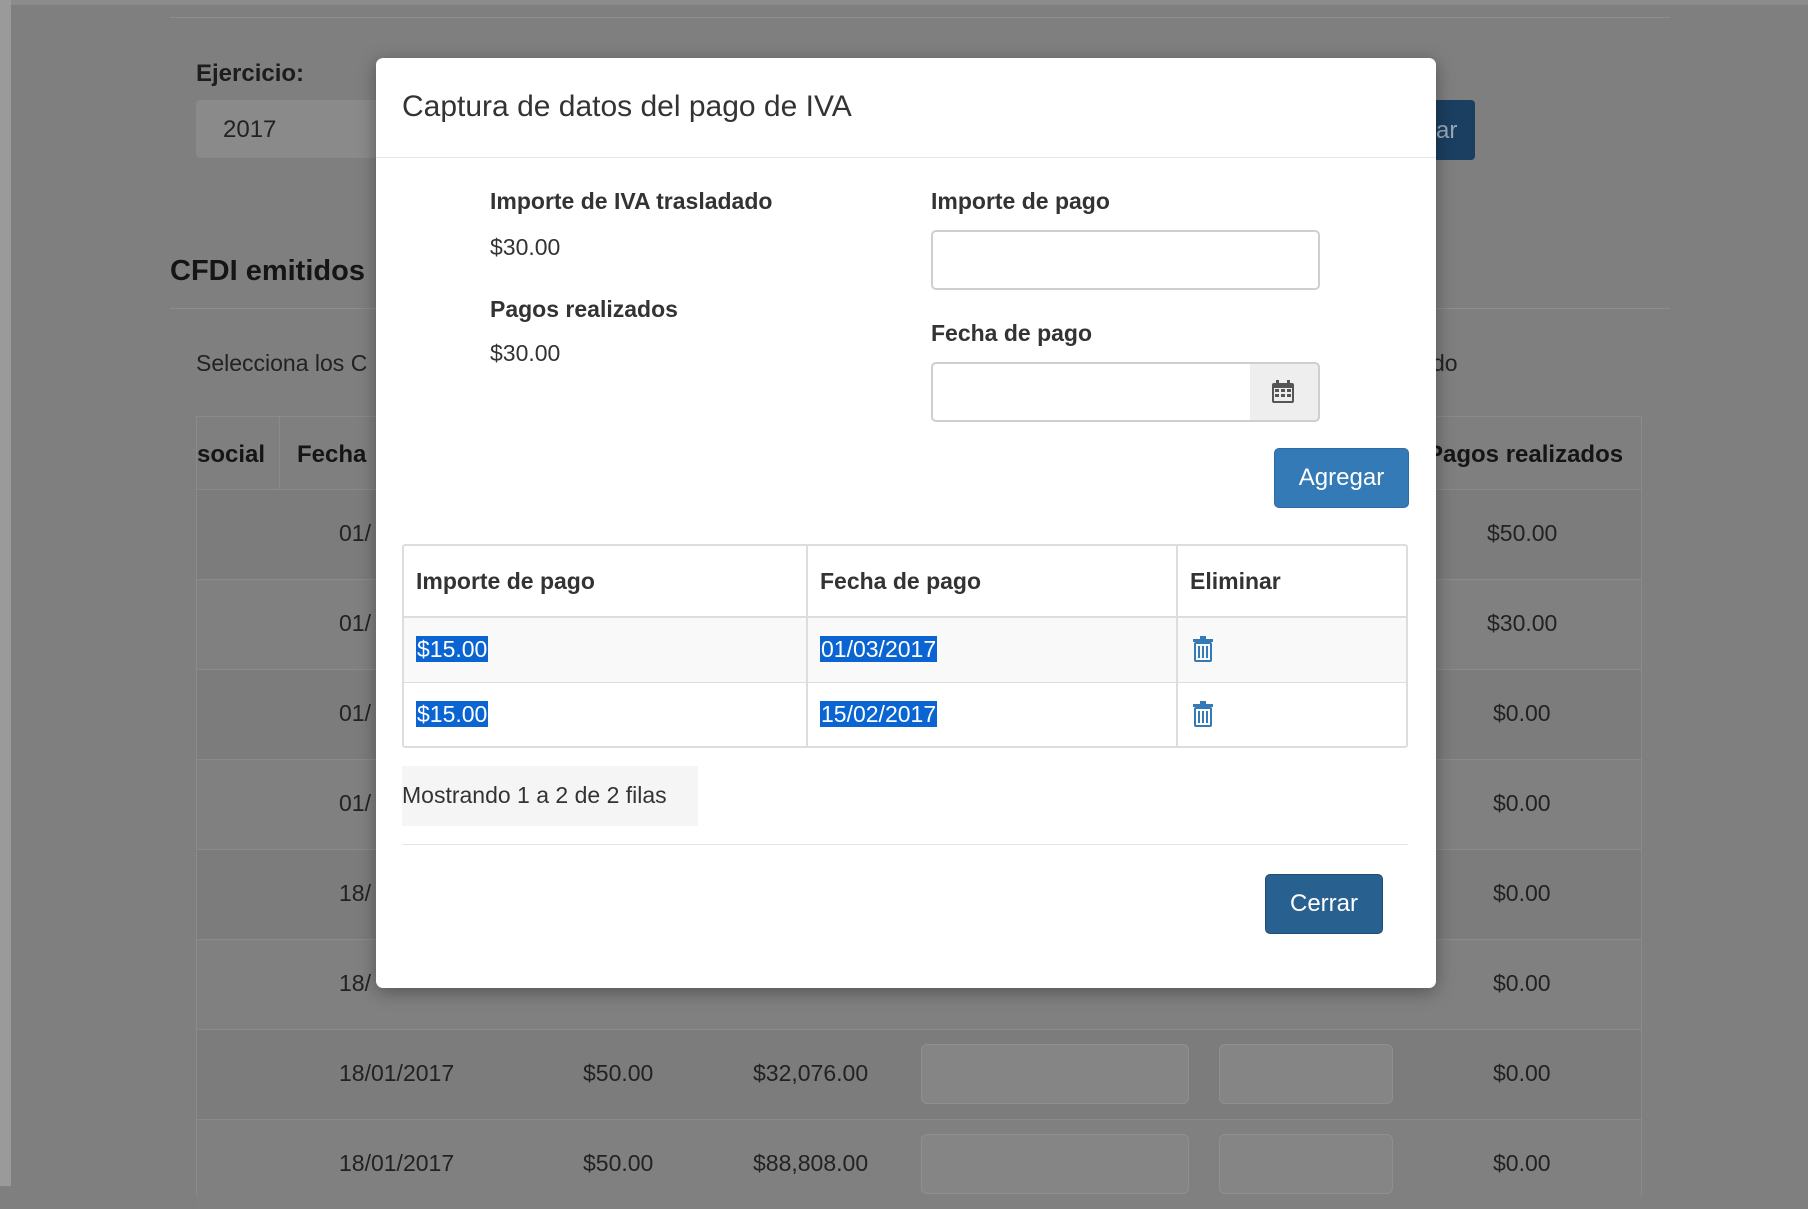 Image resolution: width=1808 pixels, height=1209 pixels. I want to click on pagos-realizados-value: $30.00, so click(525, 353).